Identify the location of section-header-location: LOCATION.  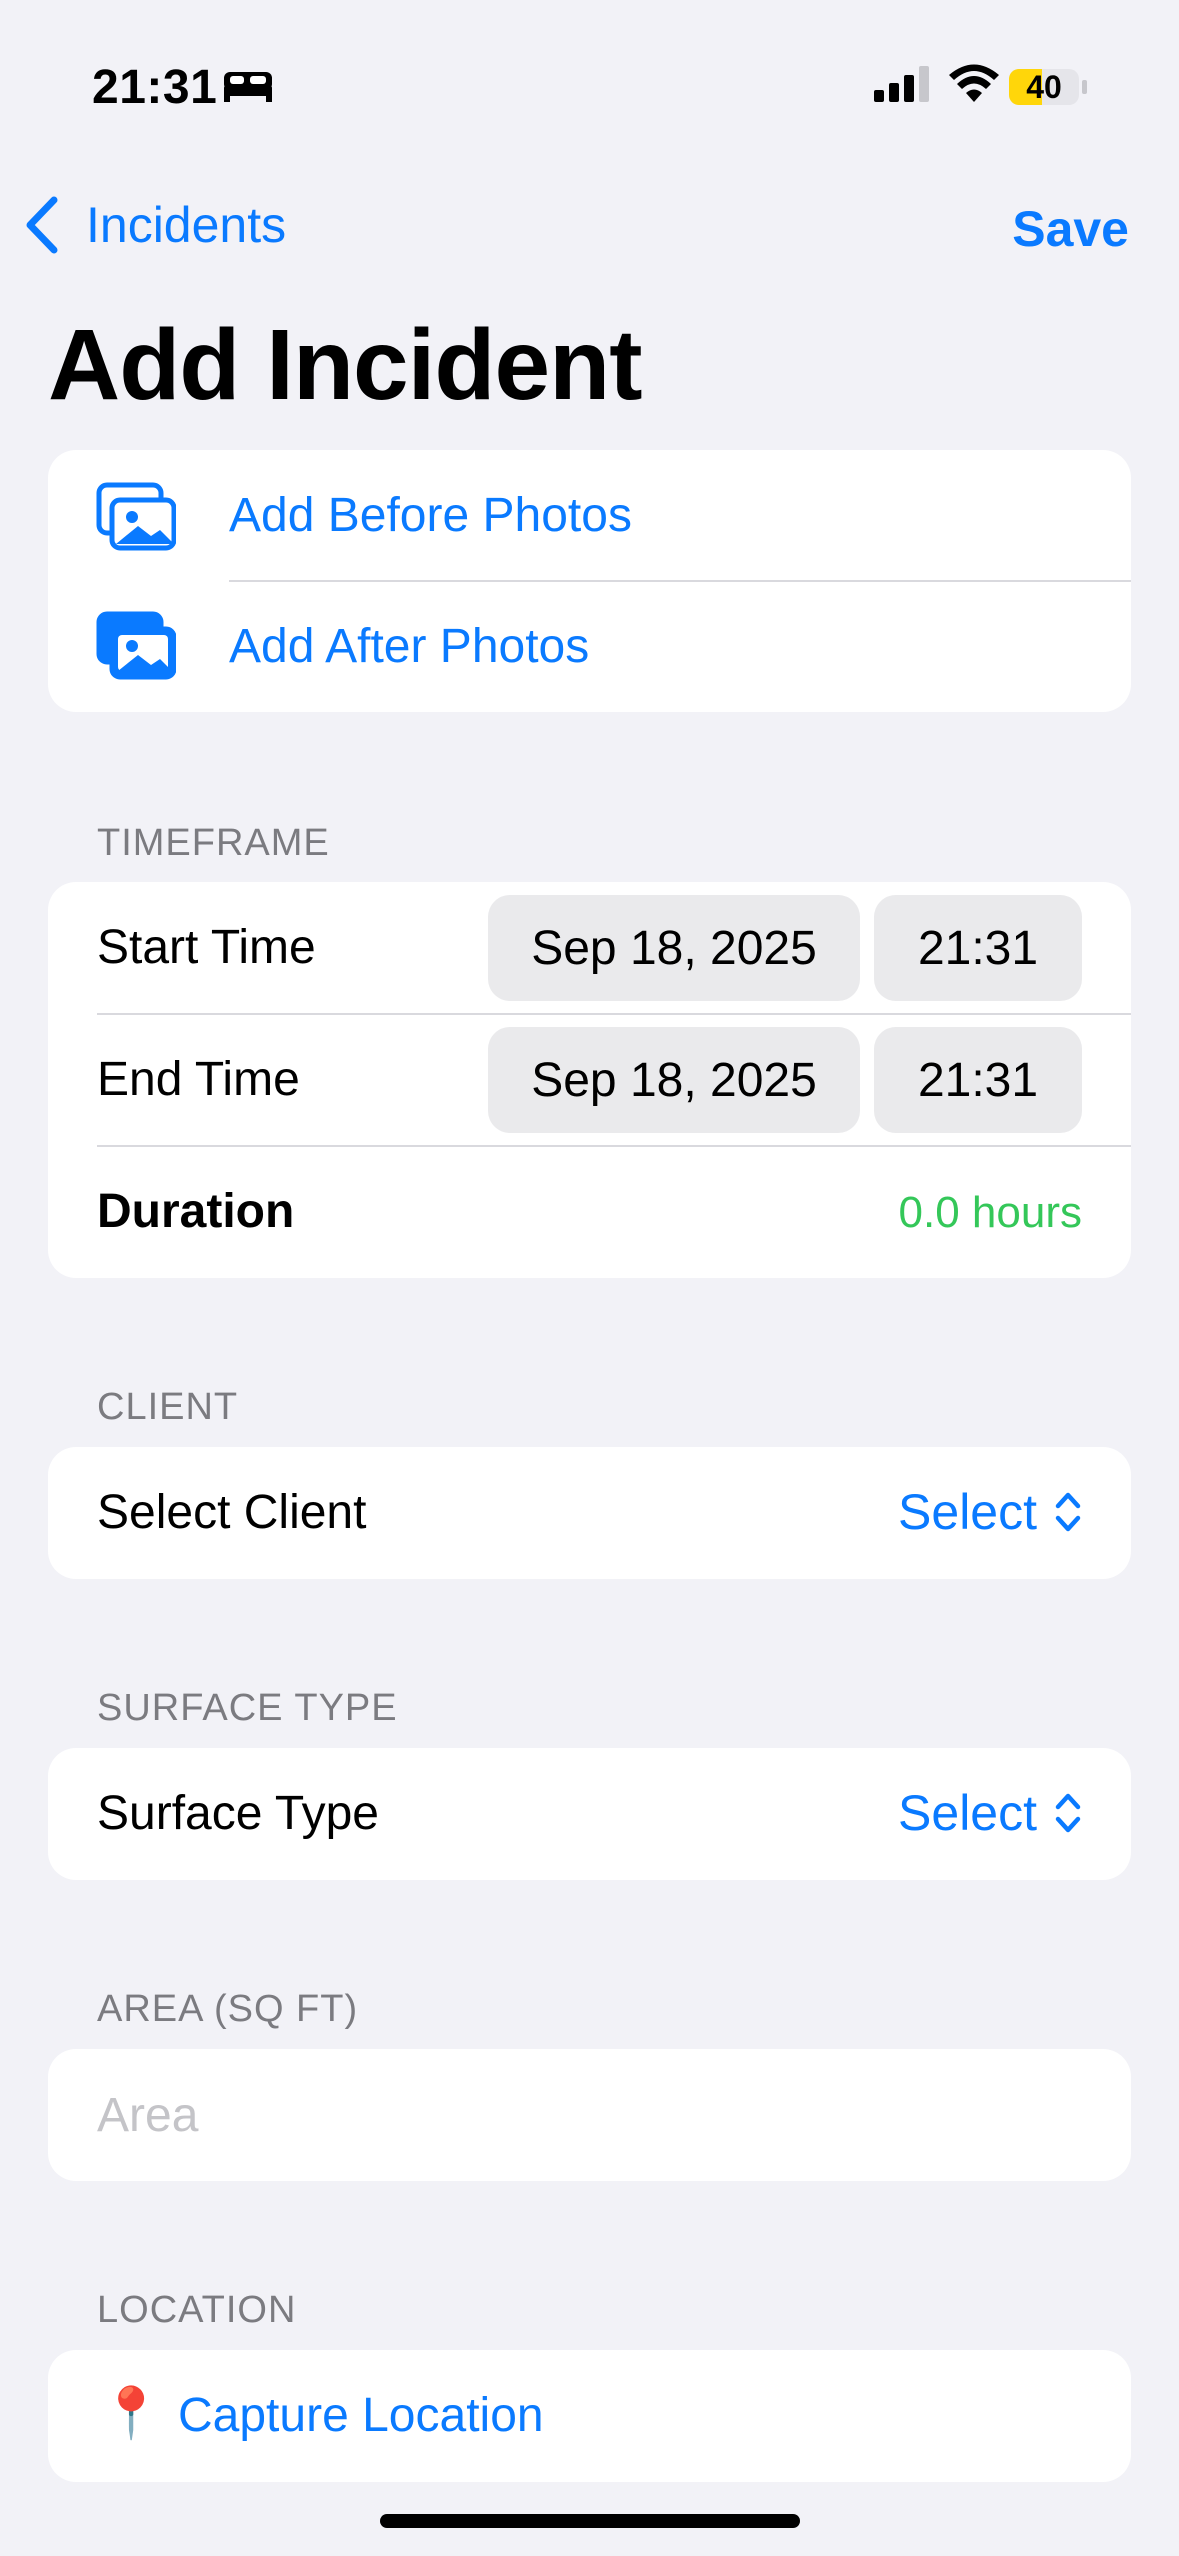
(197, 2310).